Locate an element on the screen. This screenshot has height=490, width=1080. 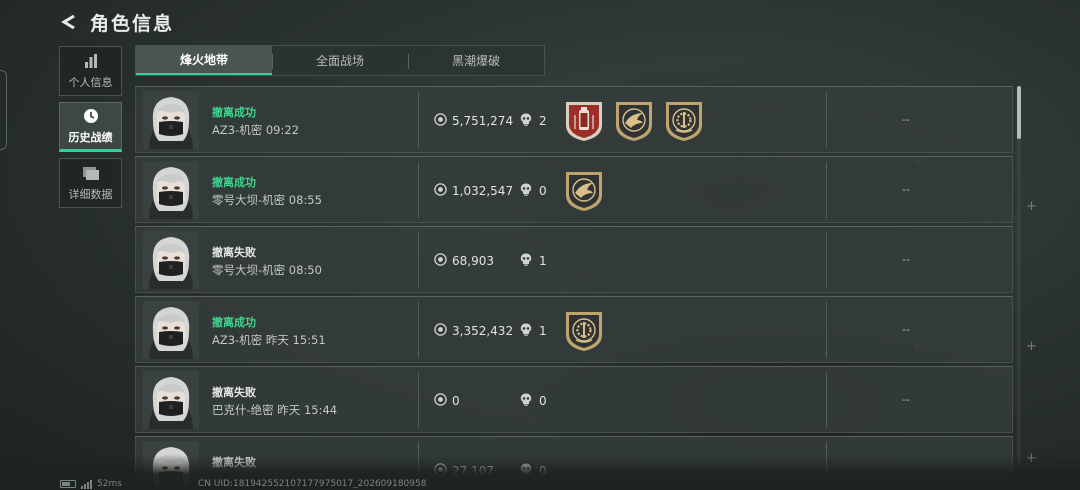
match-row: 撤离成功 AZ3-机密 昨天 15:51 3,352,432 1 -- is located at coordinates (574, 329).